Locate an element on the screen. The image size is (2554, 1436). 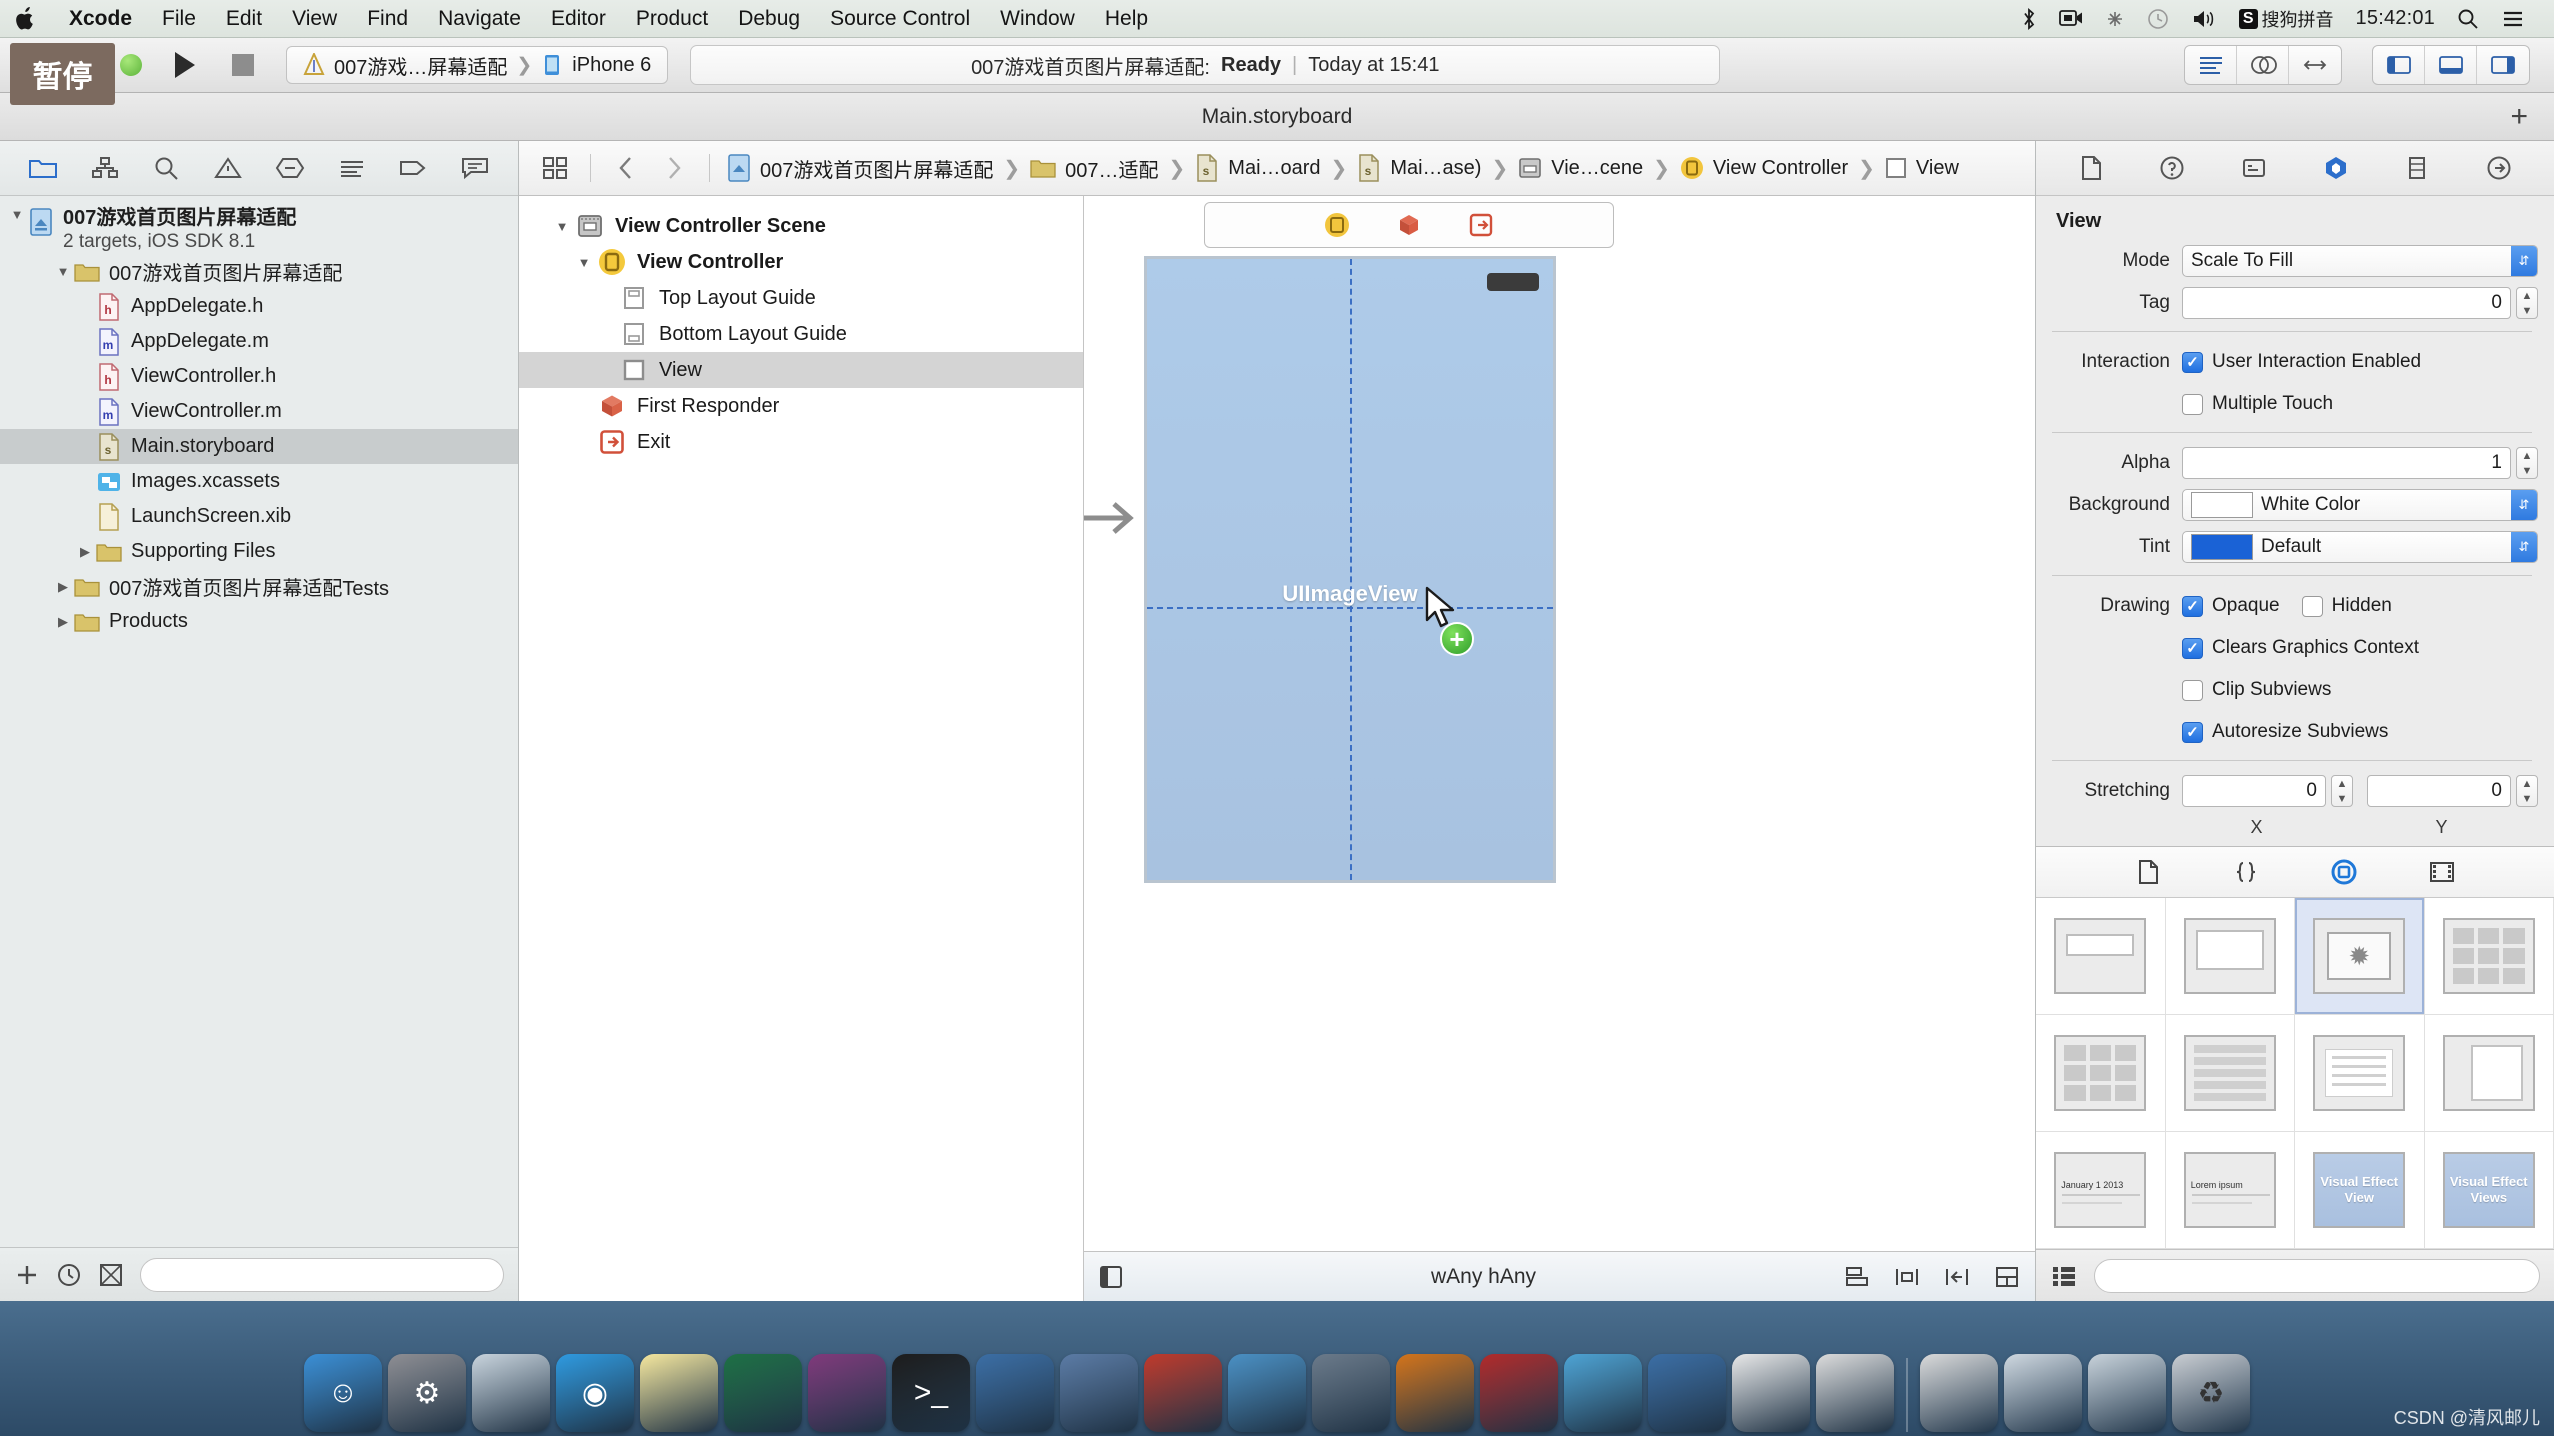
exit-icon is located at coordinates (1481, 225).